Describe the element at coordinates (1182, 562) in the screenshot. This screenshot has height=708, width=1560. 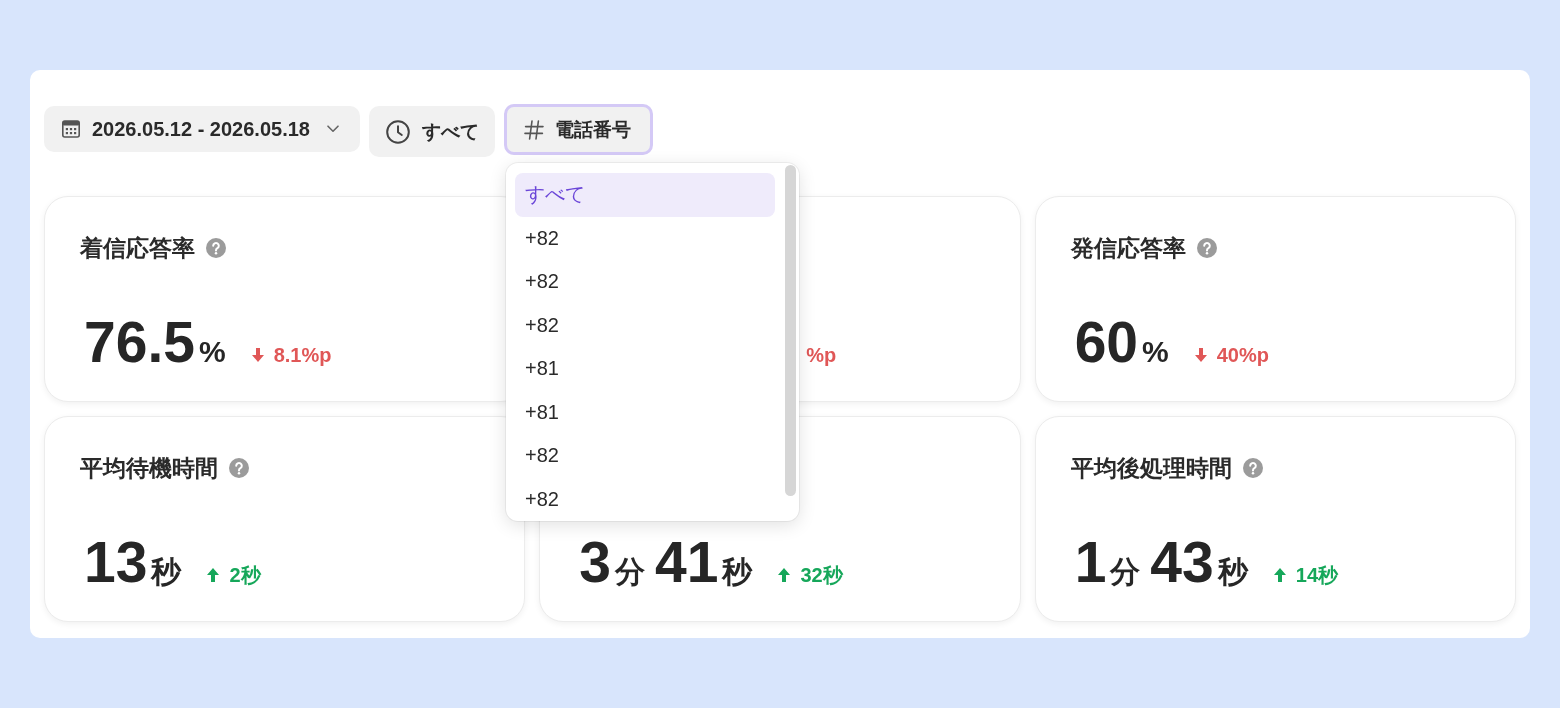
I see `metric-value: 43` at that location.